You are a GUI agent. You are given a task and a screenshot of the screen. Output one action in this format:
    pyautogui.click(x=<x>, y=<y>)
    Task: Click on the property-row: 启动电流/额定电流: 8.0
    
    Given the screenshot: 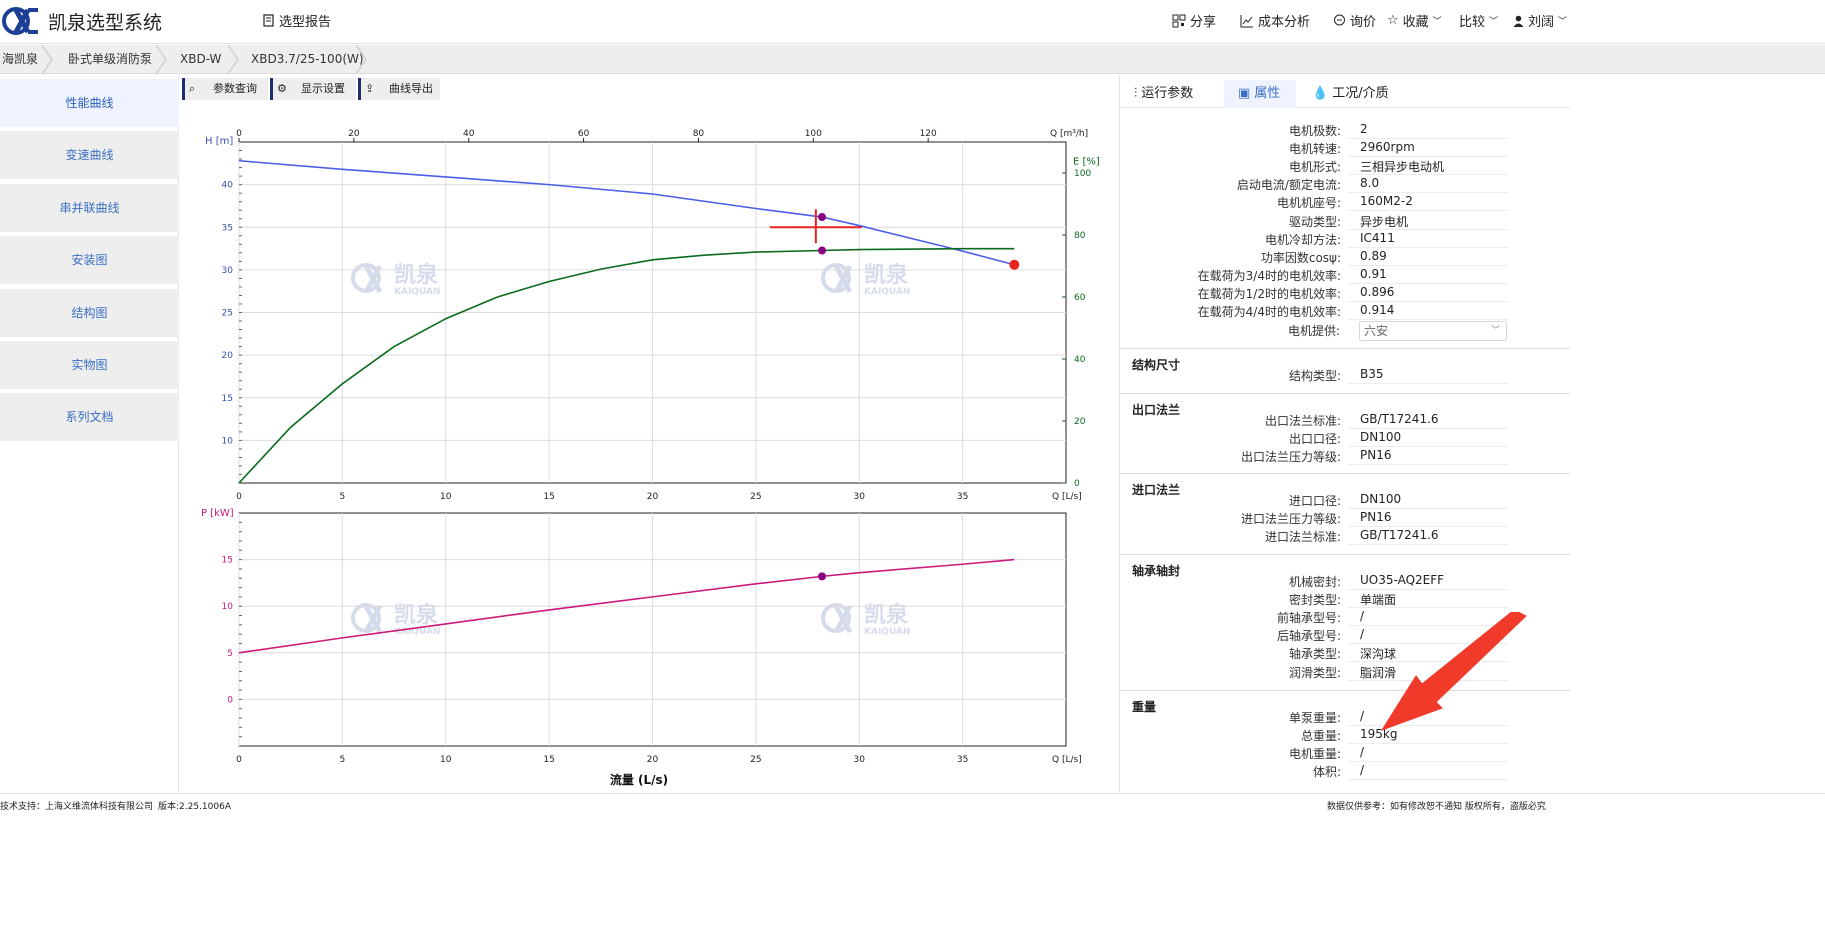 What is the action you would take?
    pyautogui.click(x=1345, y=184)
    